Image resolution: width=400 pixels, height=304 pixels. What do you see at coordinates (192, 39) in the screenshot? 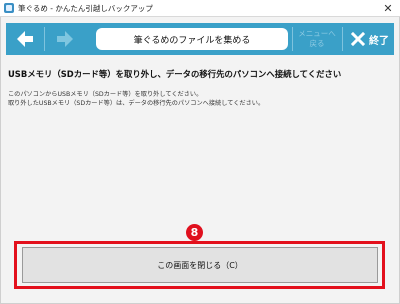
I see `page-title: 筆ぐるめのファイルを集める` at bounding box center [192, 39].